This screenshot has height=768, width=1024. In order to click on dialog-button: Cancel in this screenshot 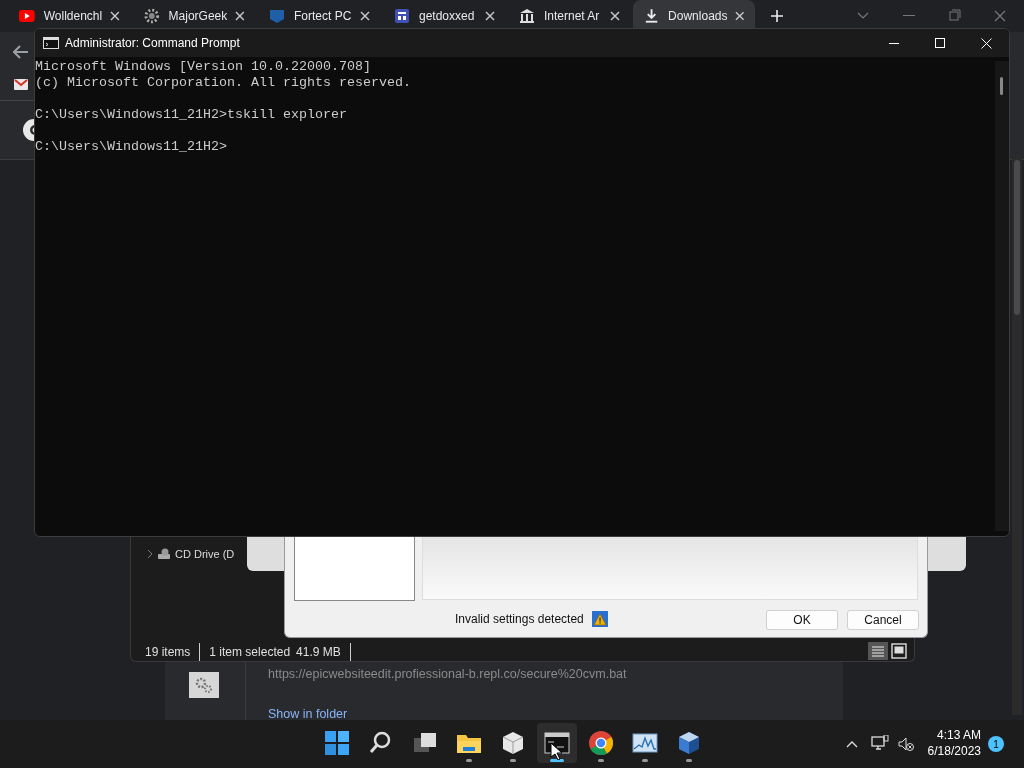, I will do `click(883, 620)`.